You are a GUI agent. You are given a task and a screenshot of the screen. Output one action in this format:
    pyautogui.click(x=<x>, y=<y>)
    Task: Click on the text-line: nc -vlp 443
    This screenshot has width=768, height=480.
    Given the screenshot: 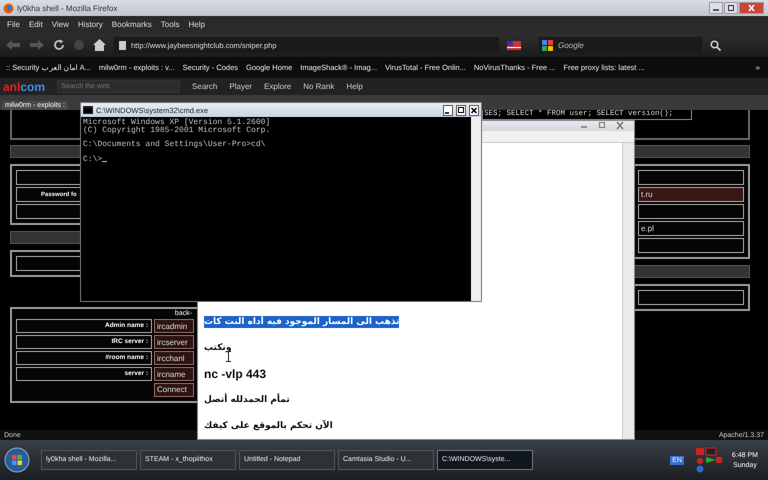 What is the action you would take?
    pyautogui.click(x=235, y=374)
    